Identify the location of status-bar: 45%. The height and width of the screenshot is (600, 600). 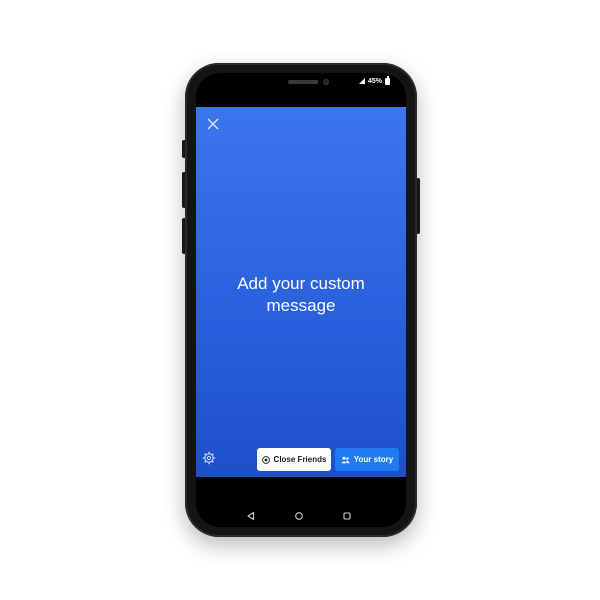
(374, 81).